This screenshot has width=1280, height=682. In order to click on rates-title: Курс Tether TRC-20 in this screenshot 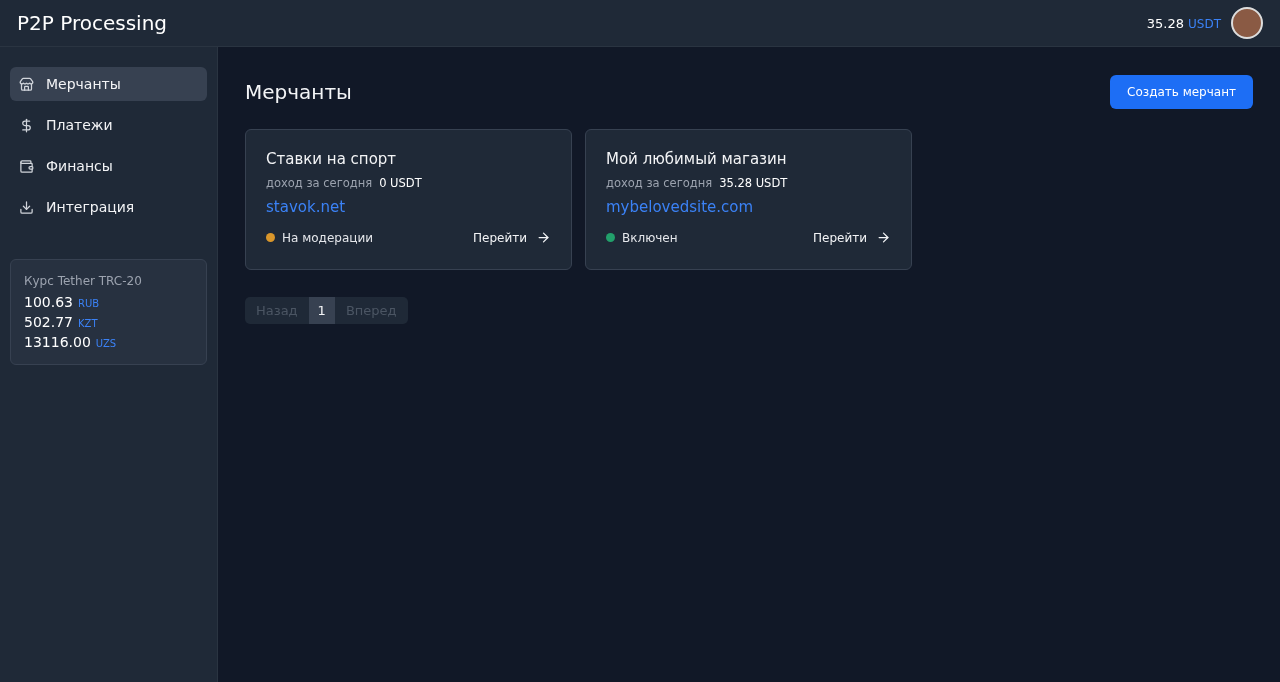, I will do `click(83, 281)`.